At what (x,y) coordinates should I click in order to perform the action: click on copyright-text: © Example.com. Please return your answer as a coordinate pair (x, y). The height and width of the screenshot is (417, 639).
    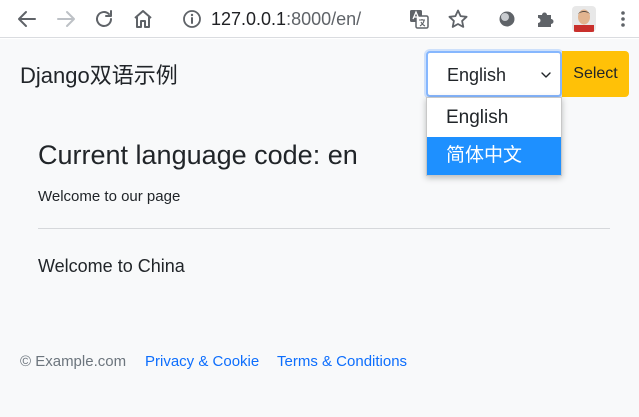
    Looking at the image, I should click on (73, 361).